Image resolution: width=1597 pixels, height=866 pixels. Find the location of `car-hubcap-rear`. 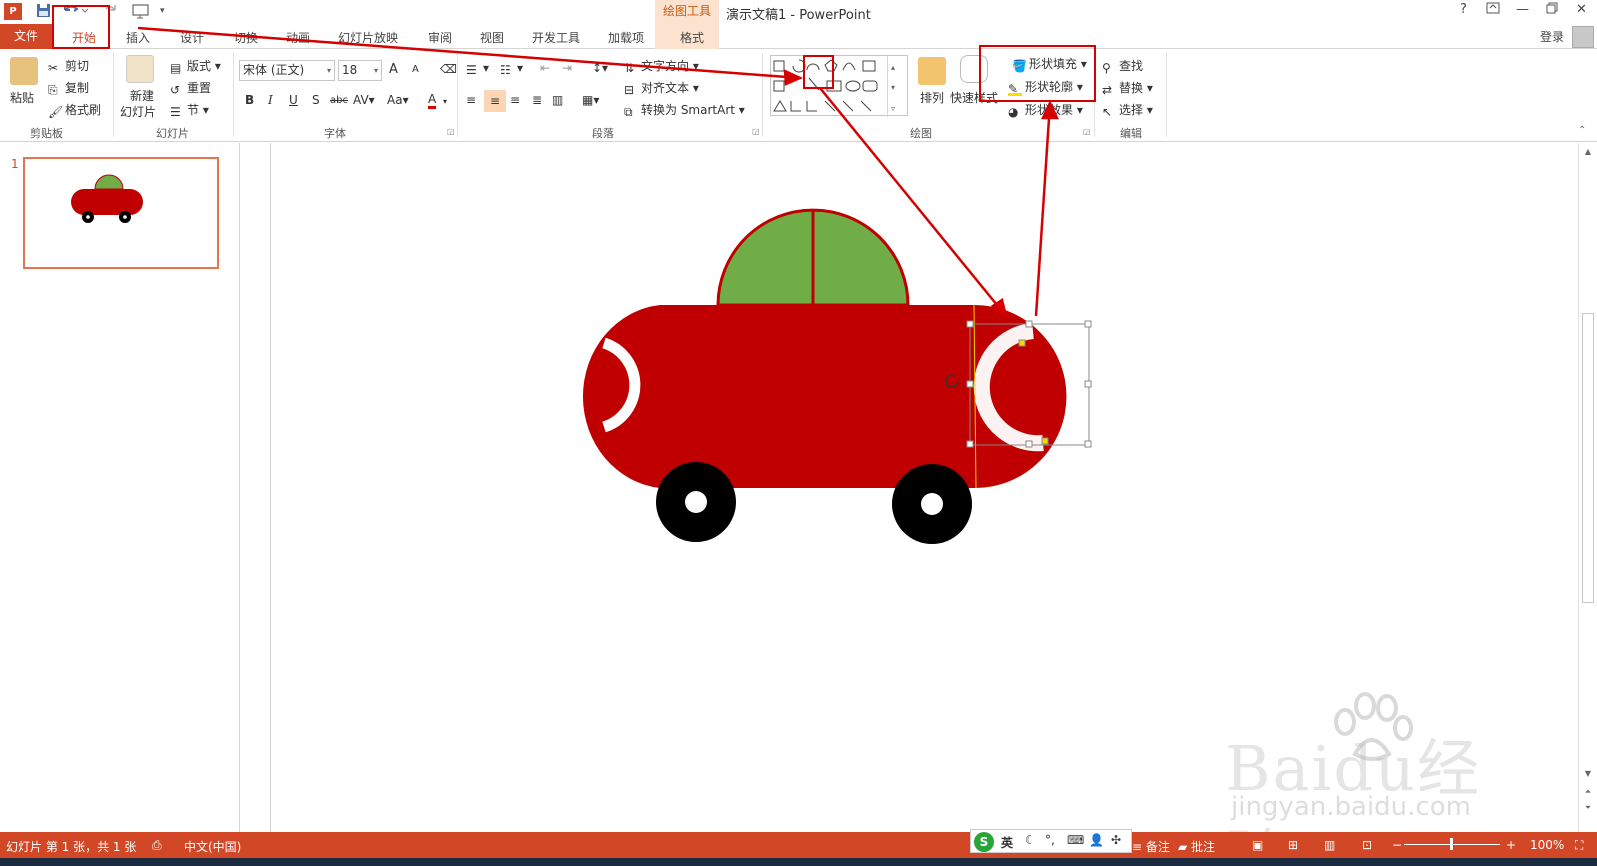

car-hubcap-rear is located at coordinates (932, 504).